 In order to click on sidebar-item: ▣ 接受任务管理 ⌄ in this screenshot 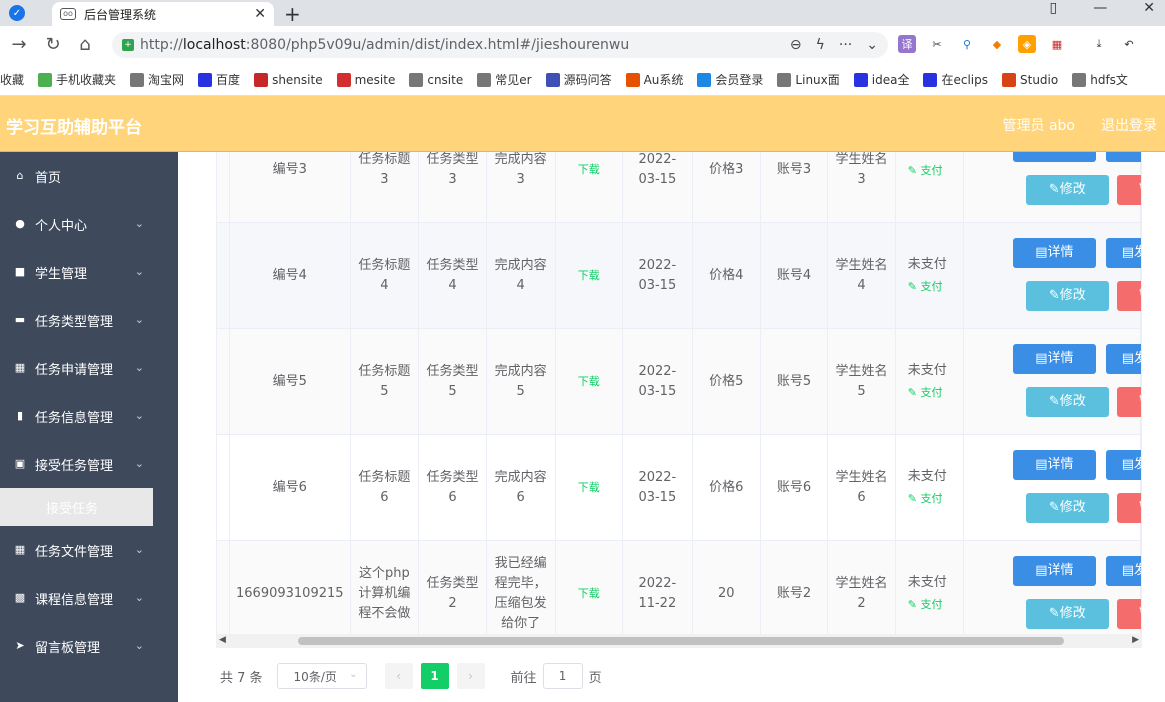, I will do `click(89, 464)`.